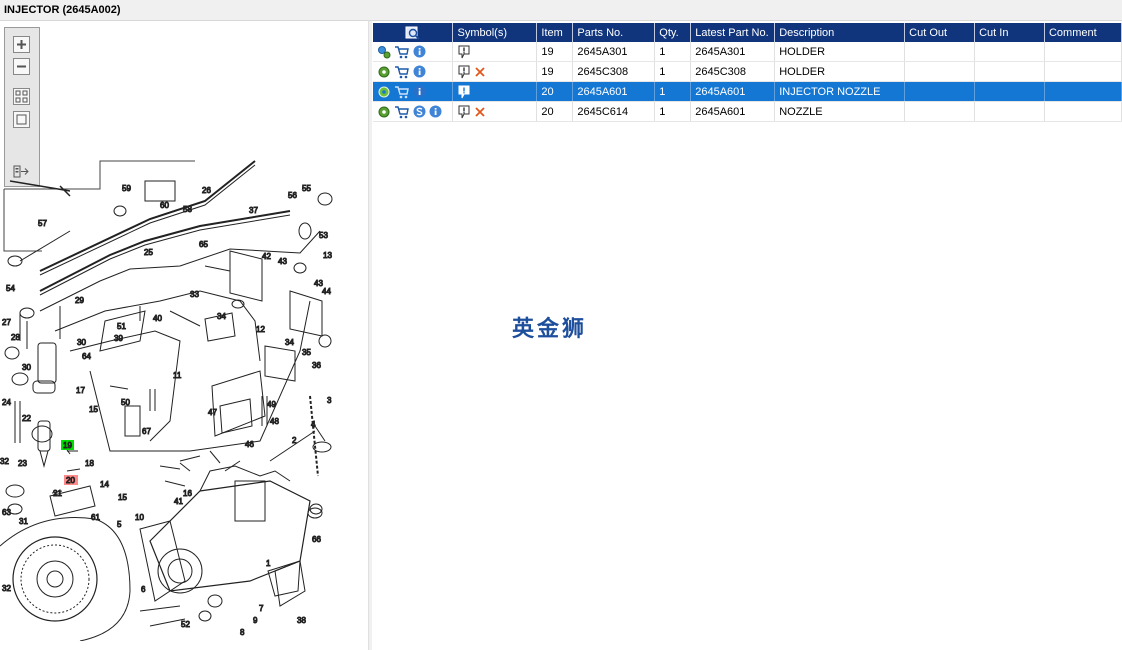 The width and height of the screenshot is (1122, 650). Describe the element at coordinates (301, 620) in the screenshot. I see `diagram-label-38: 38` at that location.